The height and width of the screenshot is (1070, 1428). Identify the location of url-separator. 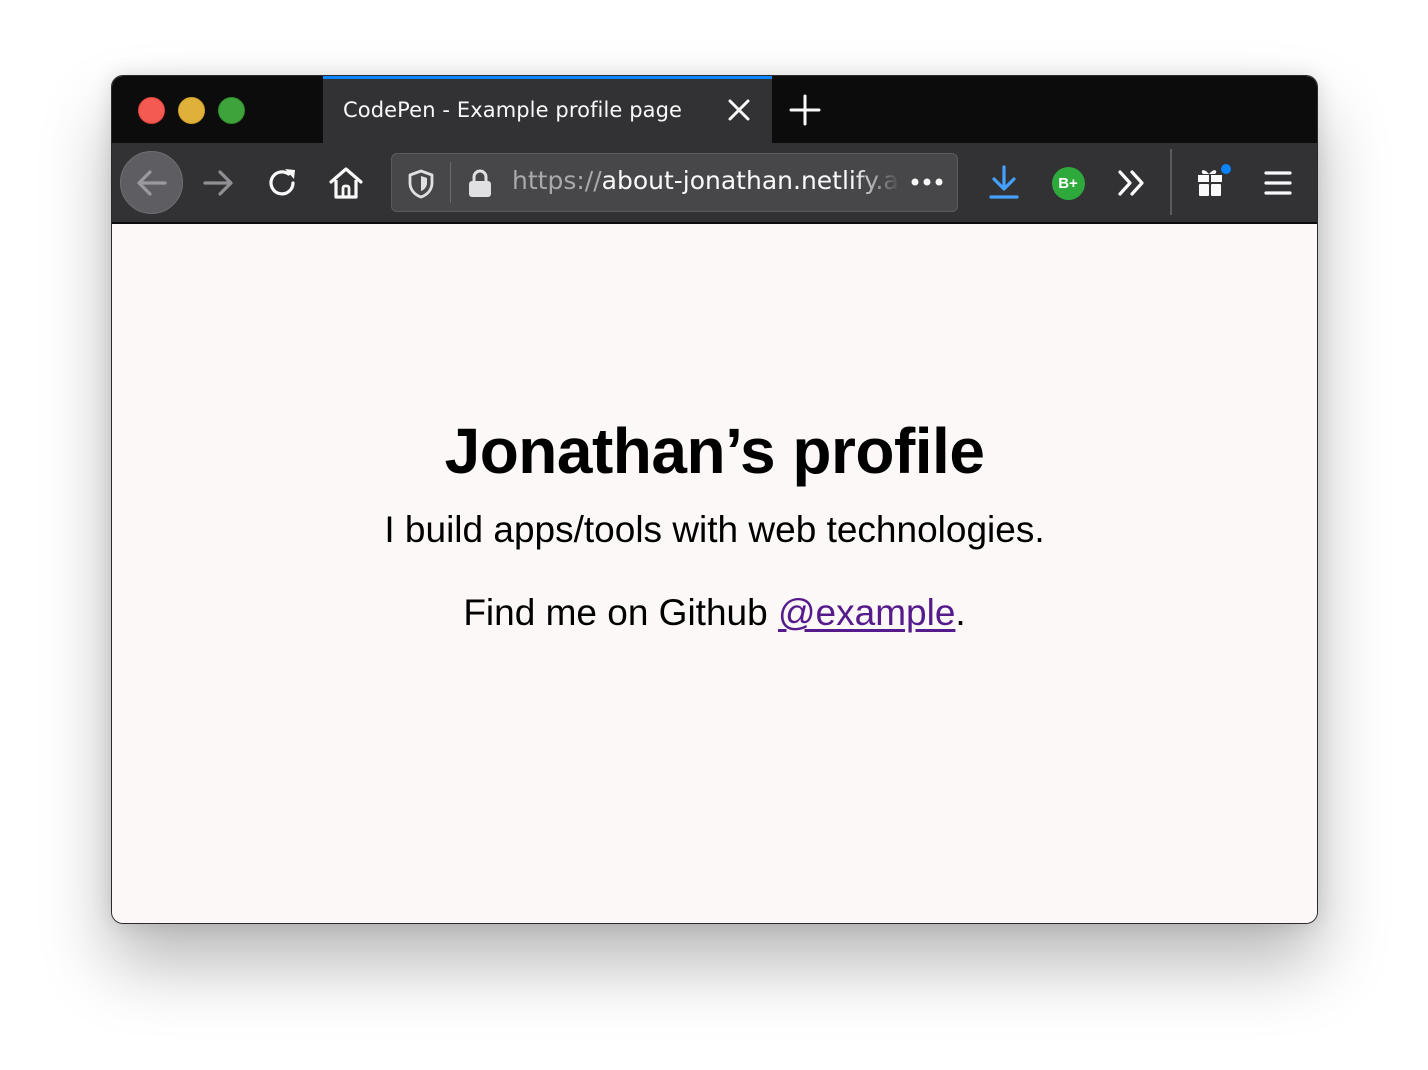
(450, 182).